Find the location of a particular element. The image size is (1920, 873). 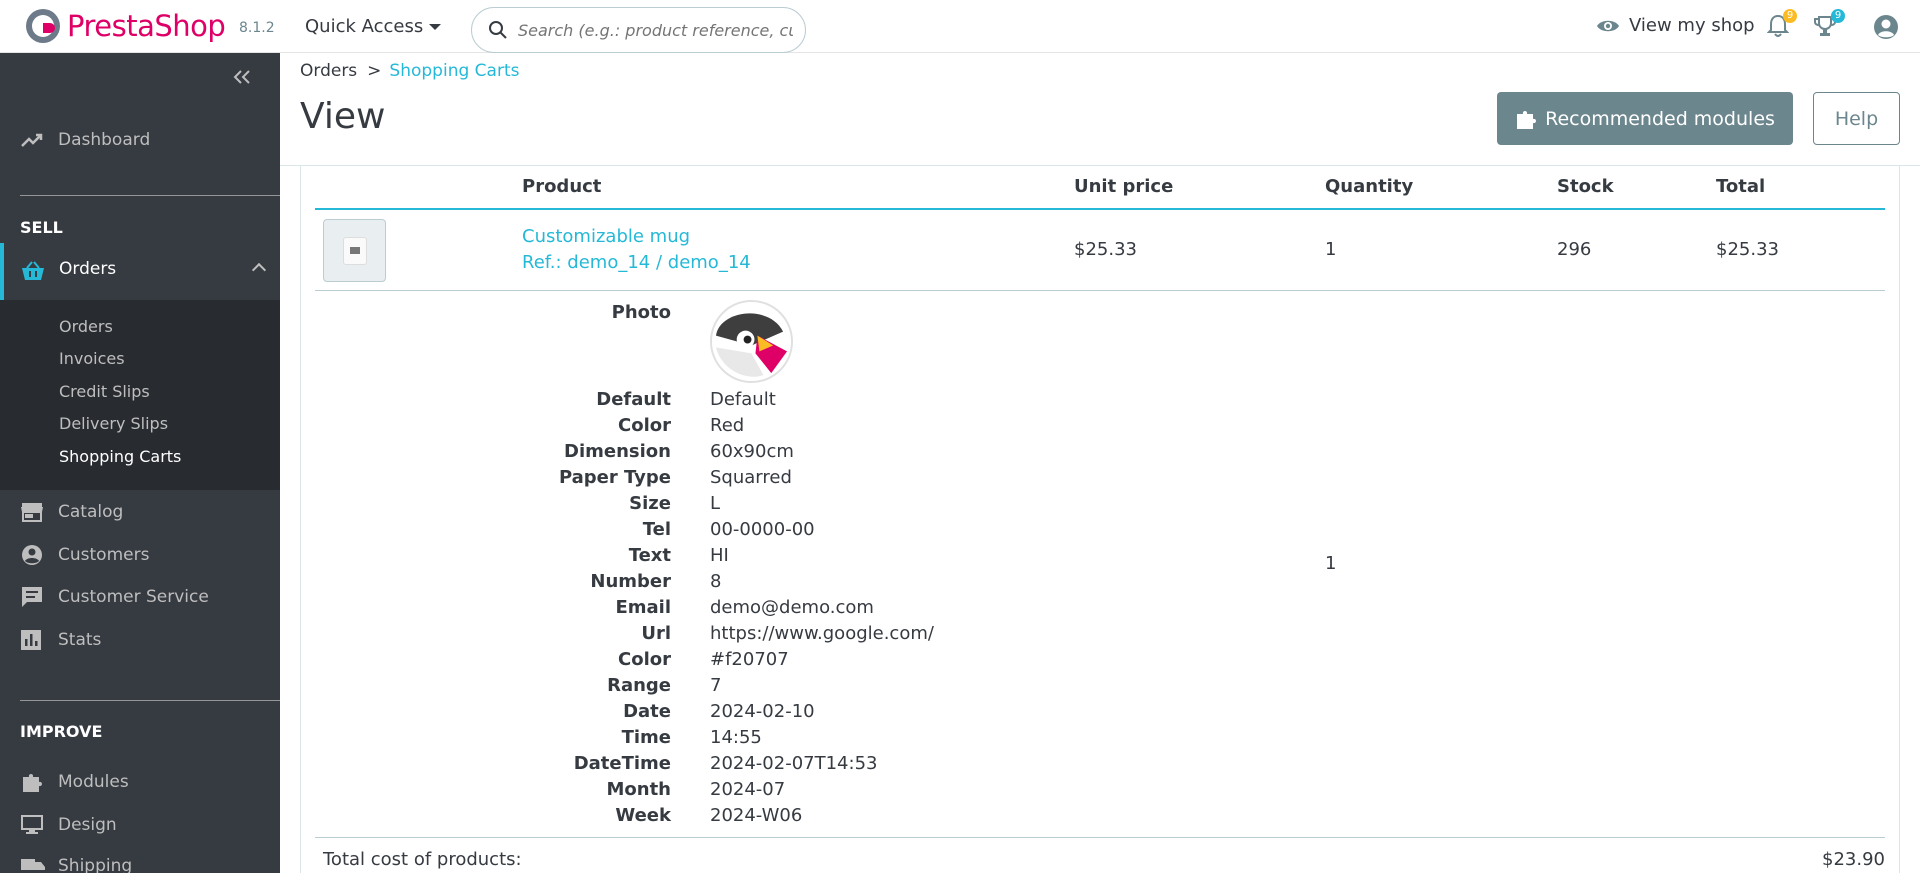

submenu-item-shopping-carts: Shopping Carts is located at coordinates (120, 456).